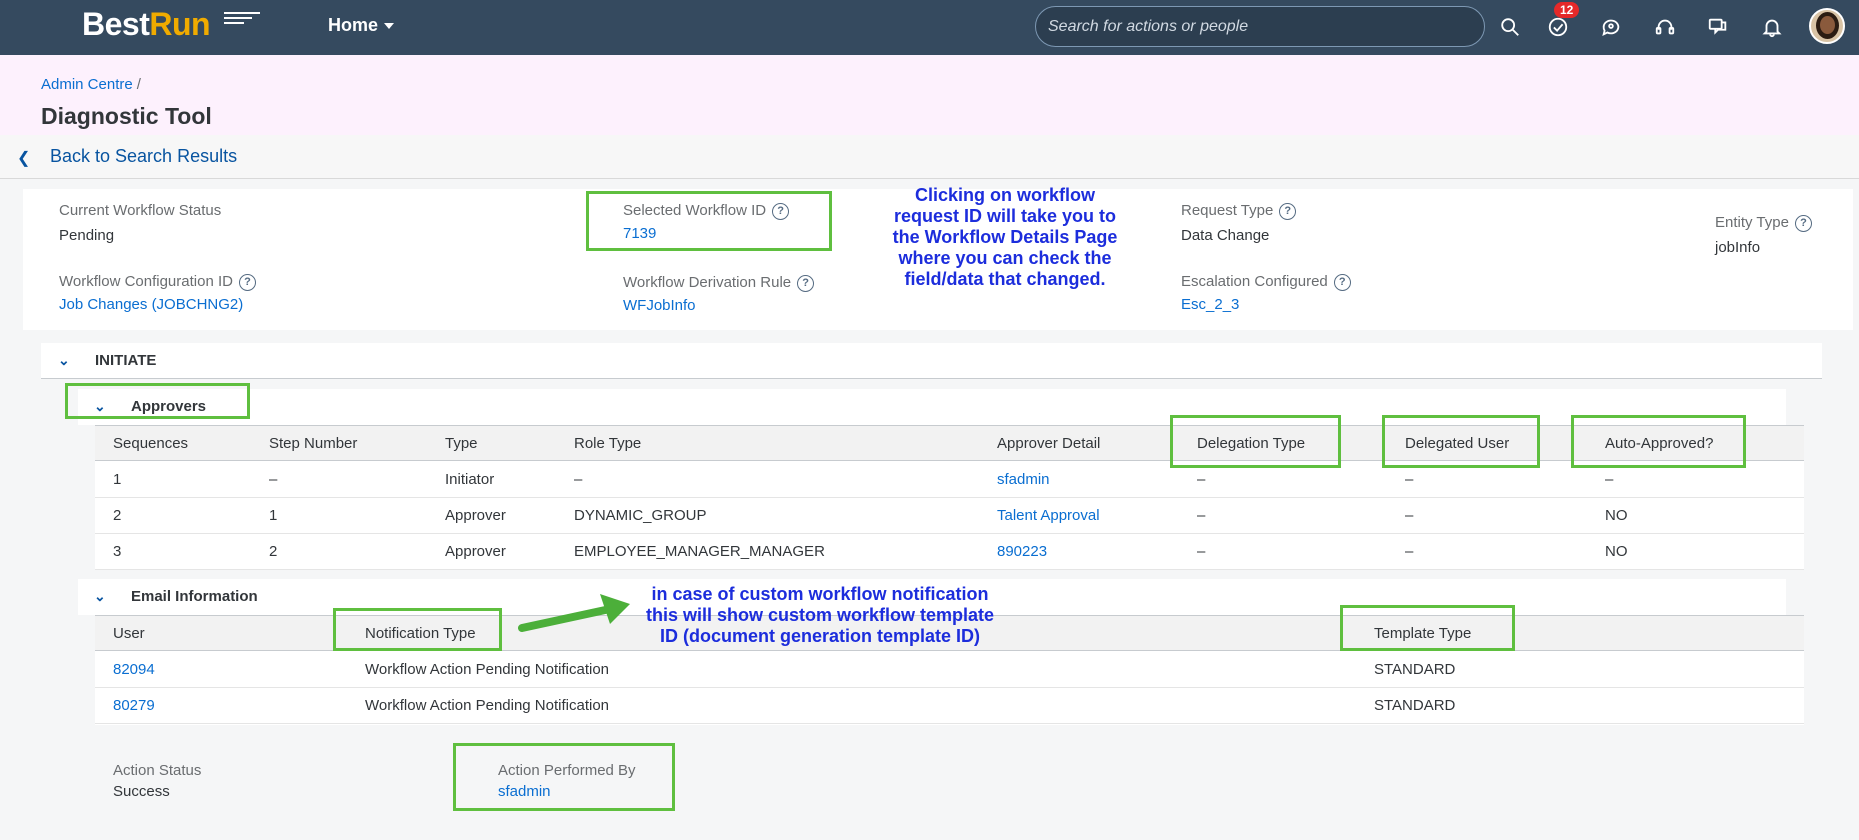 This screenshot has height=840, width=1859. Describe the element at coordinates (87, 235) in the screenshot. I see `current-status-value: Pending` at that location.